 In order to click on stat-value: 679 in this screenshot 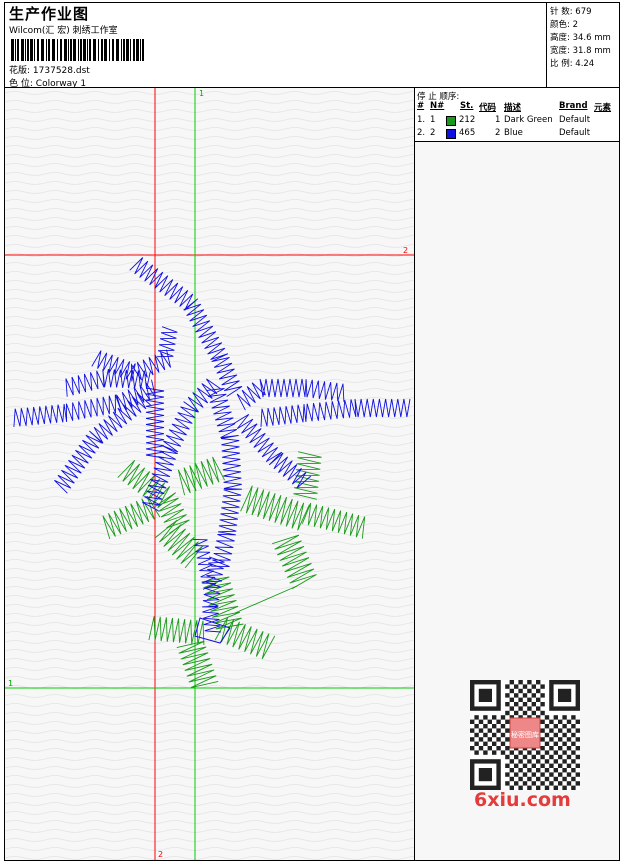, I will do `click(583, 12)`.